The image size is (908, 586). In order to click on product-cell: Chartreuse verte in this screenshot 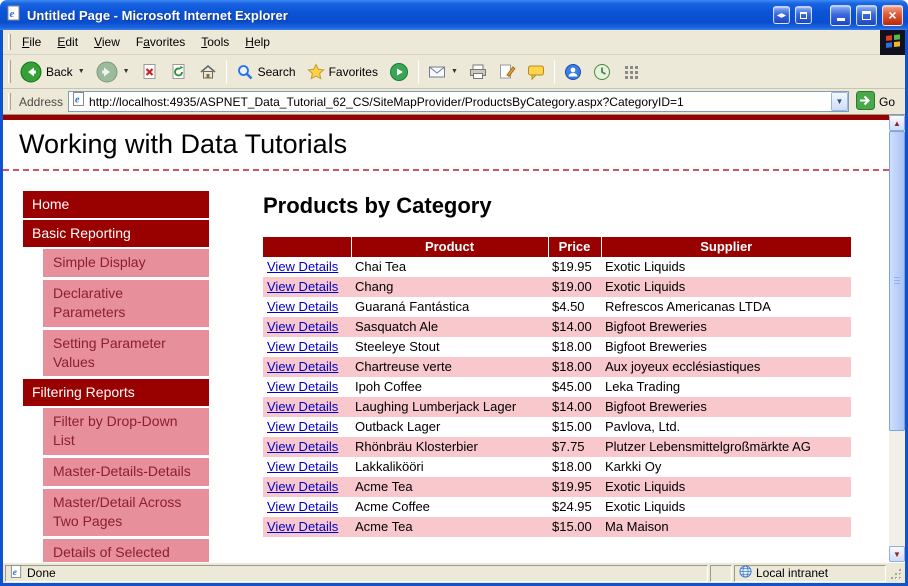, I will do `click(403, 366)`.